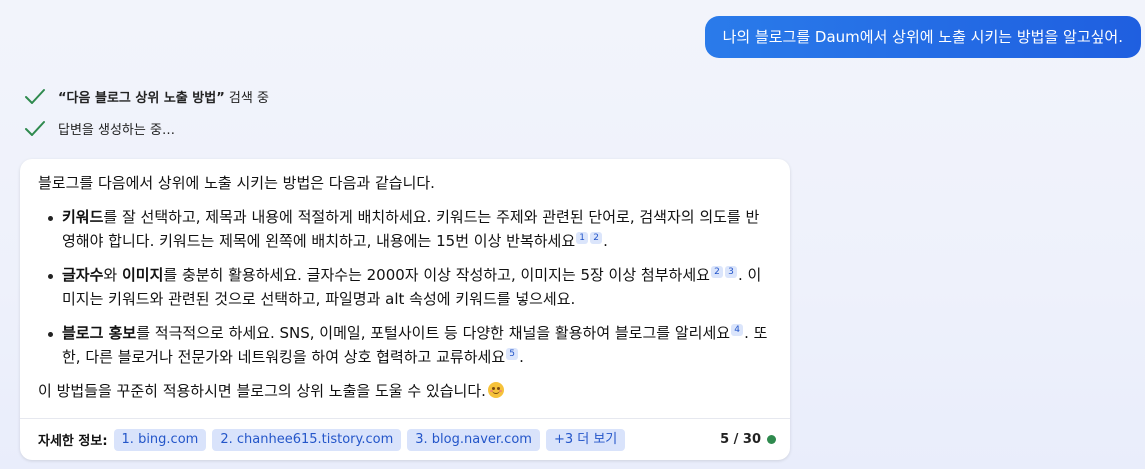 The width and height of the screenshot is (1145, 469). I want to click on search-suffix: 검색 중, so click(246, 98).